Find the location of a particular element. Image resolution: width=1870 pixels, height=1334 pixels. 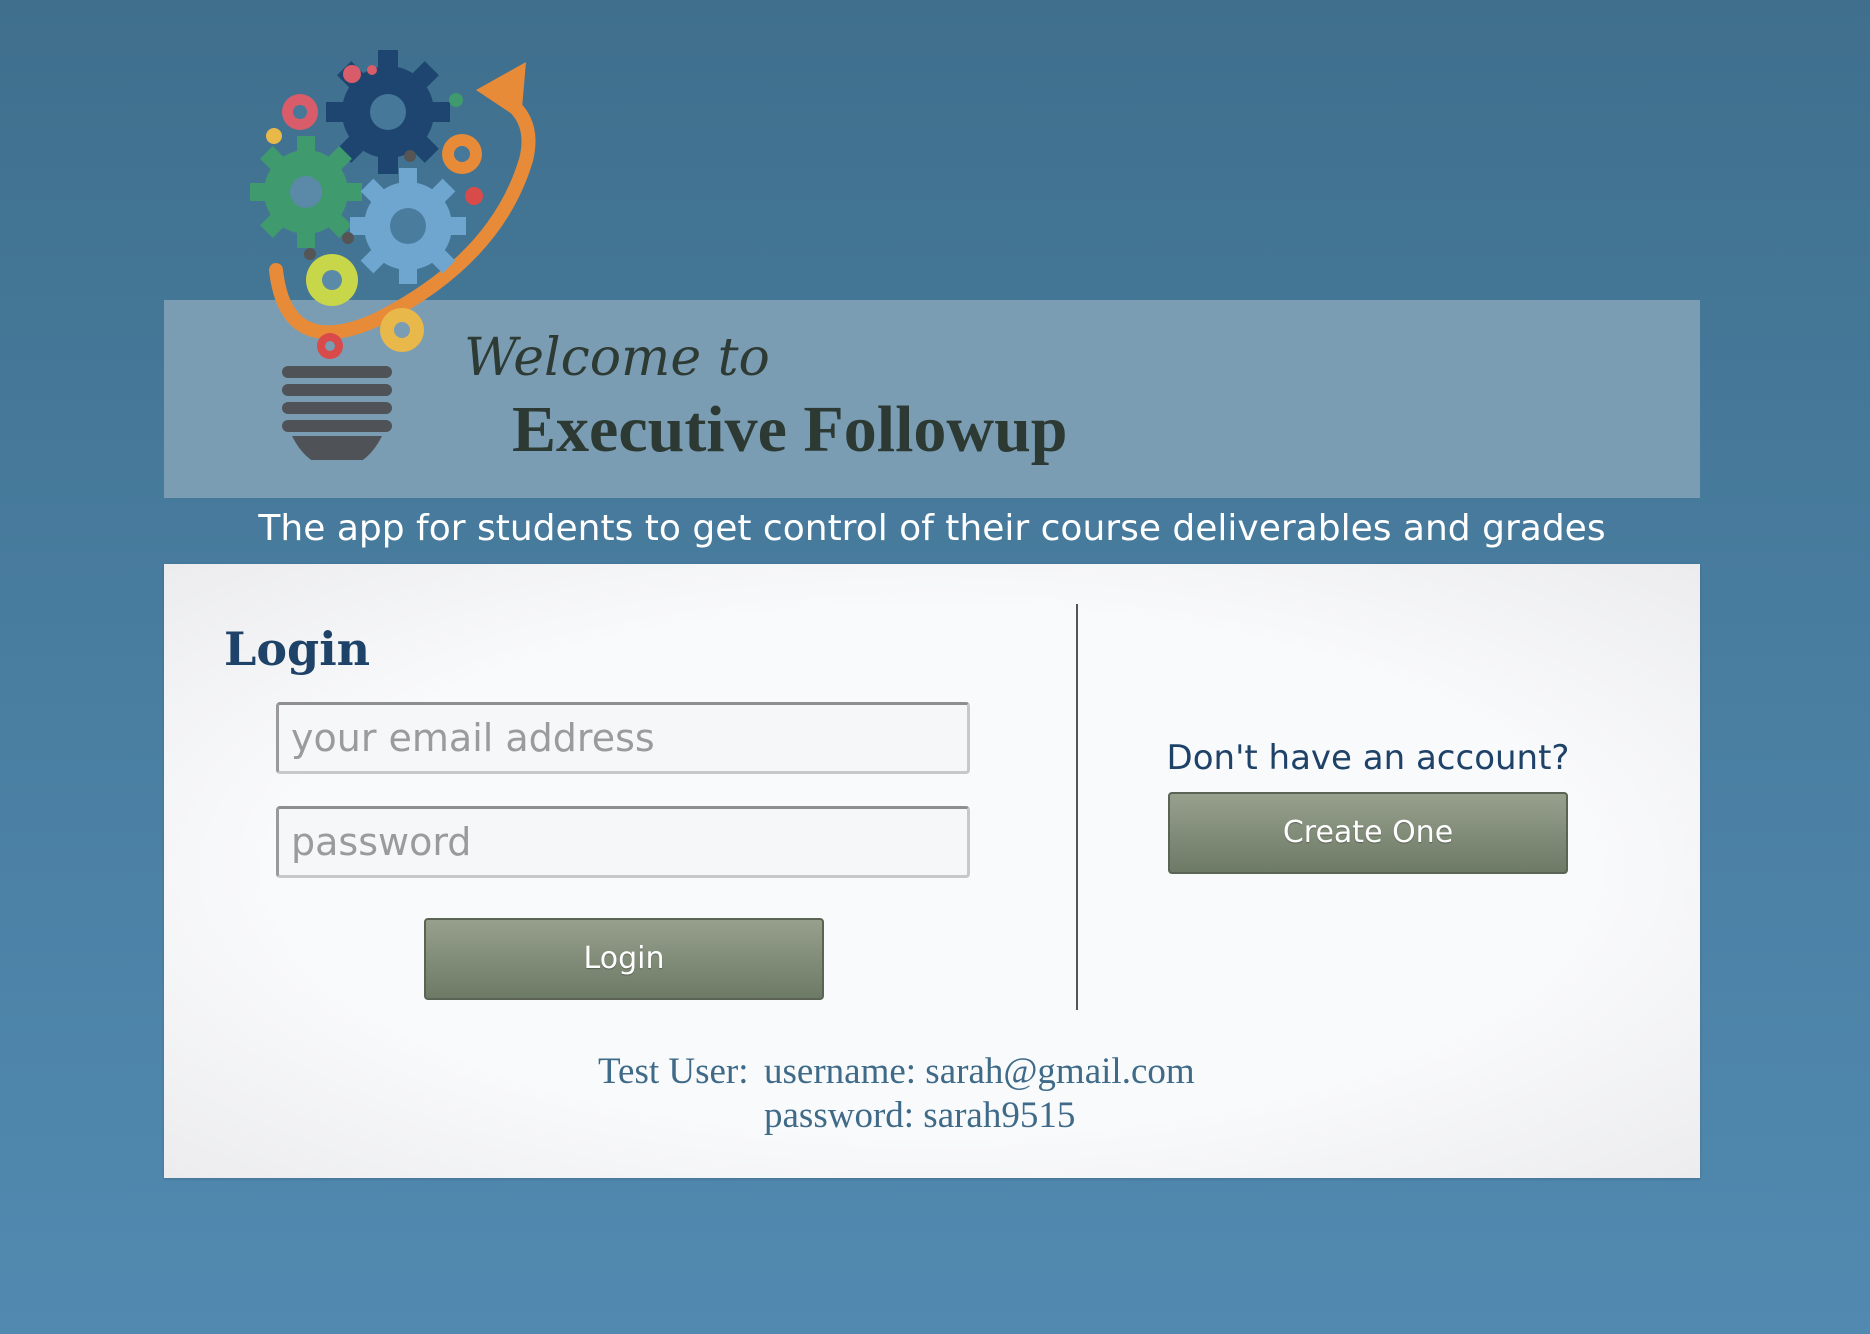

no-account-prompt: Don't have an account? is located at coordinates (1368, 758).